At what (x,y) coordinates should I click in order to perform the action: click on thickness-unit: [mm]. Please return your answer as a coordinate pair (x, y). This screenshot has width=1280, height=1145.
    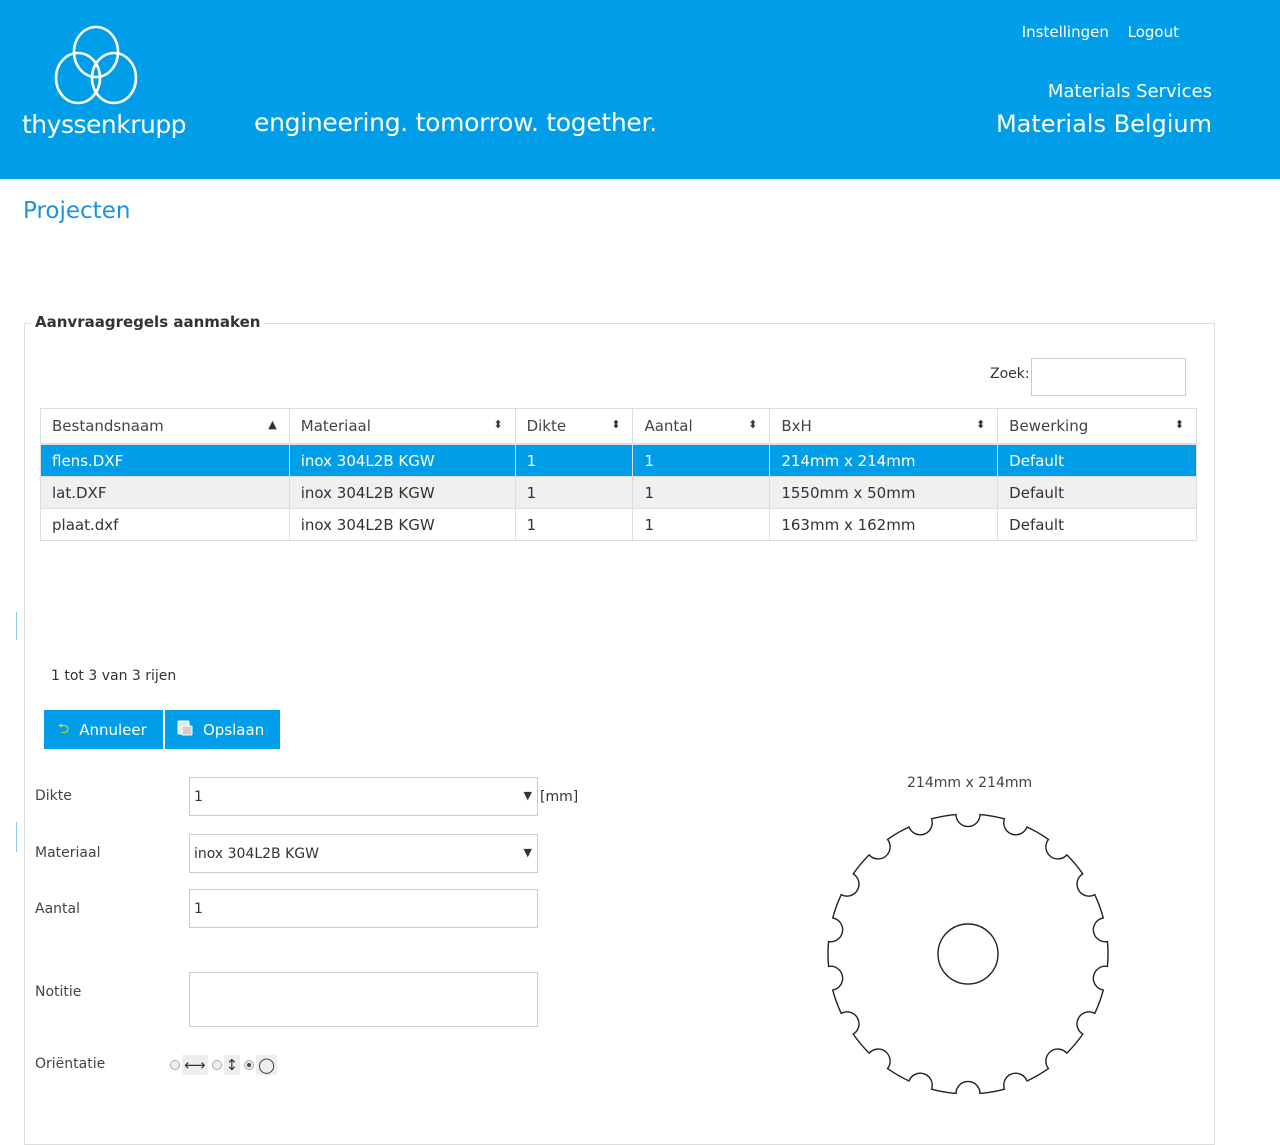
    Looking at the image, I should click on (559, 797).